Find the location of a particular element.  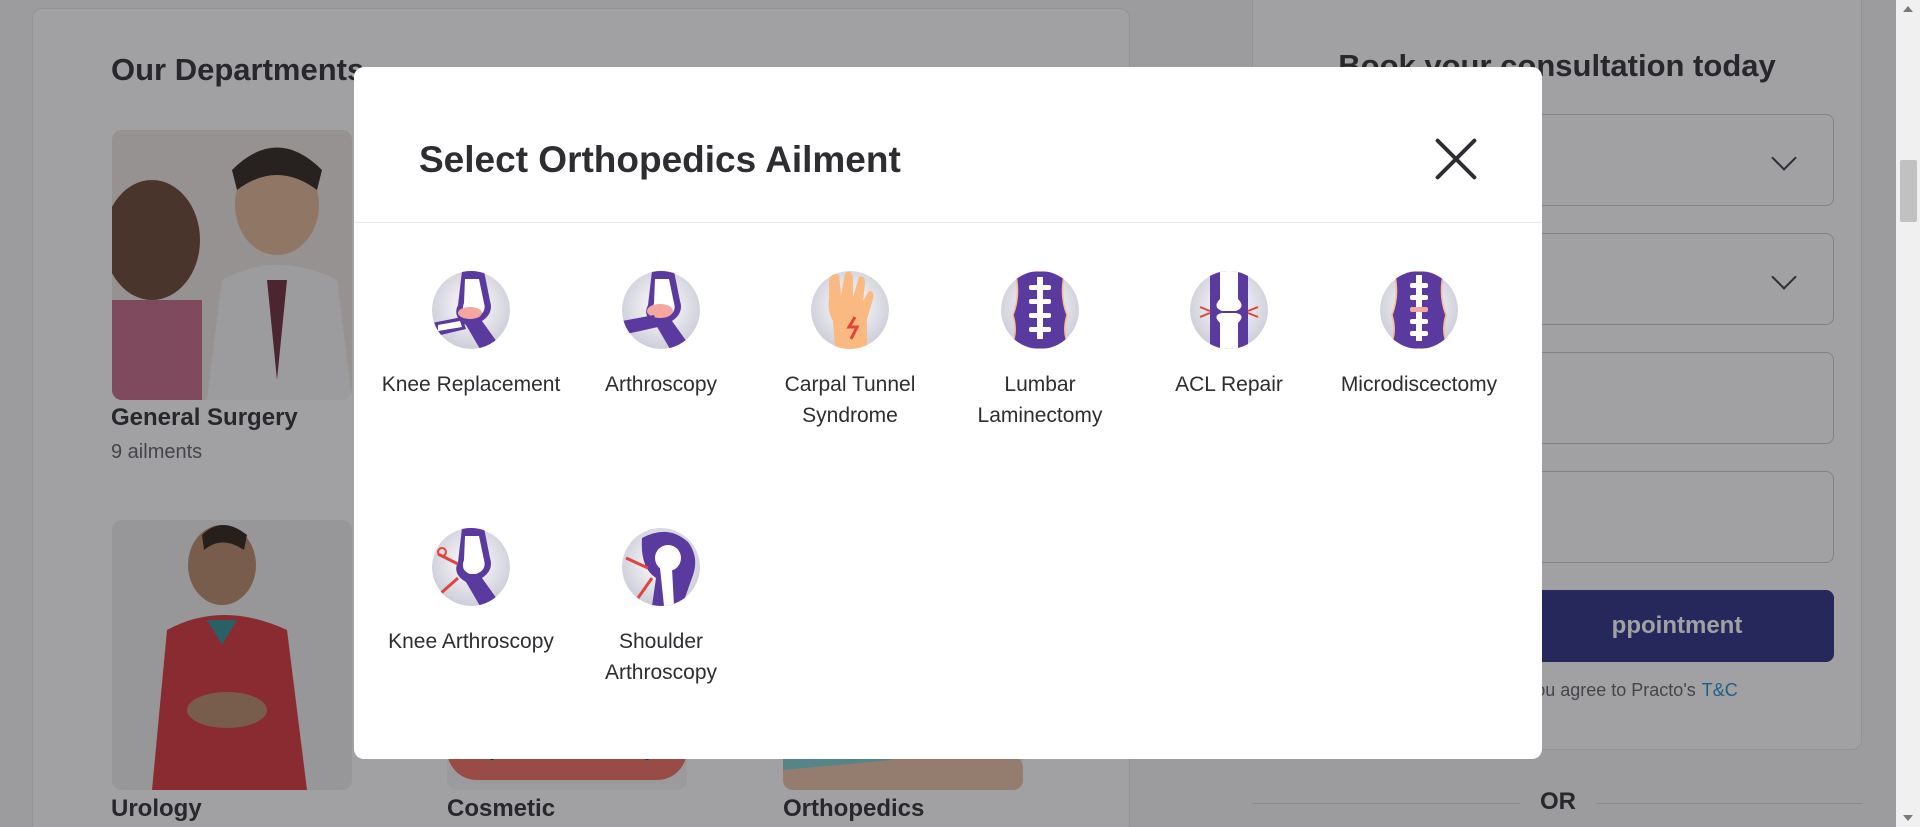

knee-arthroscopy-icon is located at coordinates (471, 567).